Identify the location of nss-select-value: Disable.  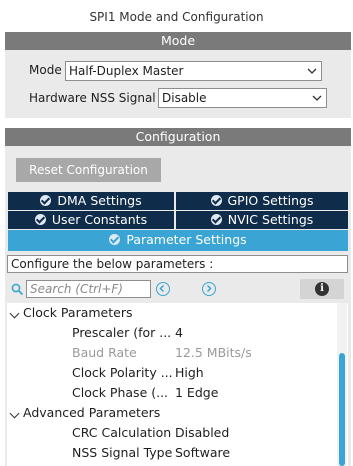
(184, 98).